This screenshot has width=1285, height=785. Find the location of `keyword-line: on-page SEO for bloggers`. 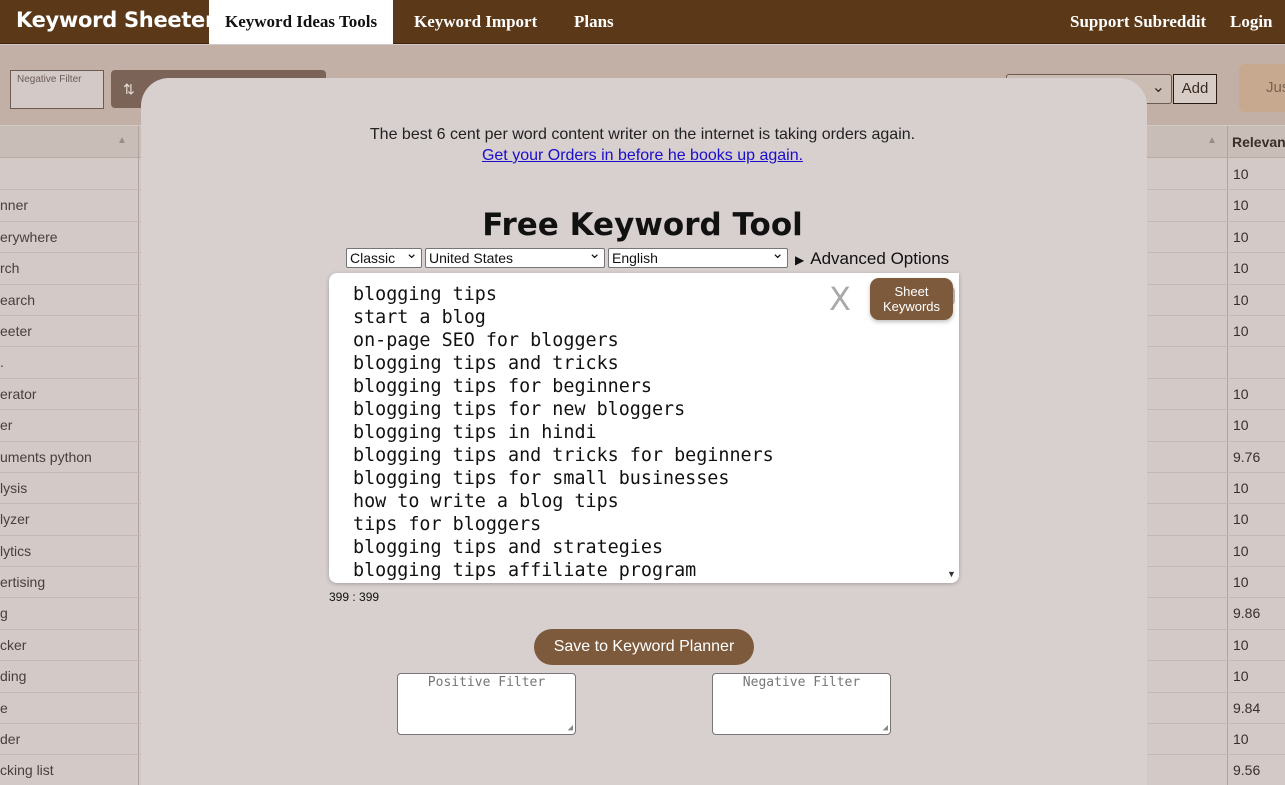

keyword-line: on-page SEO for bloggers is located at coordinates (486, 340).